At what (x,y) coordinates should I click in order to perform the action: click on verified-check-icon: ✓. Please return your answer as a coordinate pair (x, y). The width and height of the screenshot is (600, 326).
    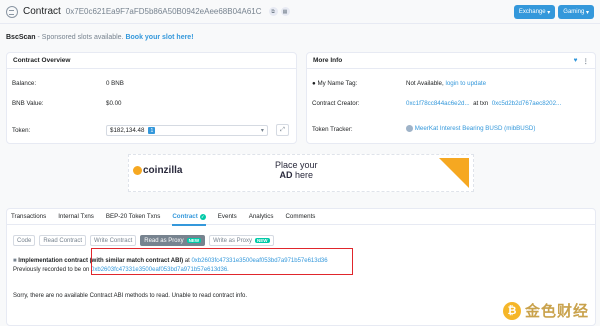
    Looking at the image, I should click on (202, 216).